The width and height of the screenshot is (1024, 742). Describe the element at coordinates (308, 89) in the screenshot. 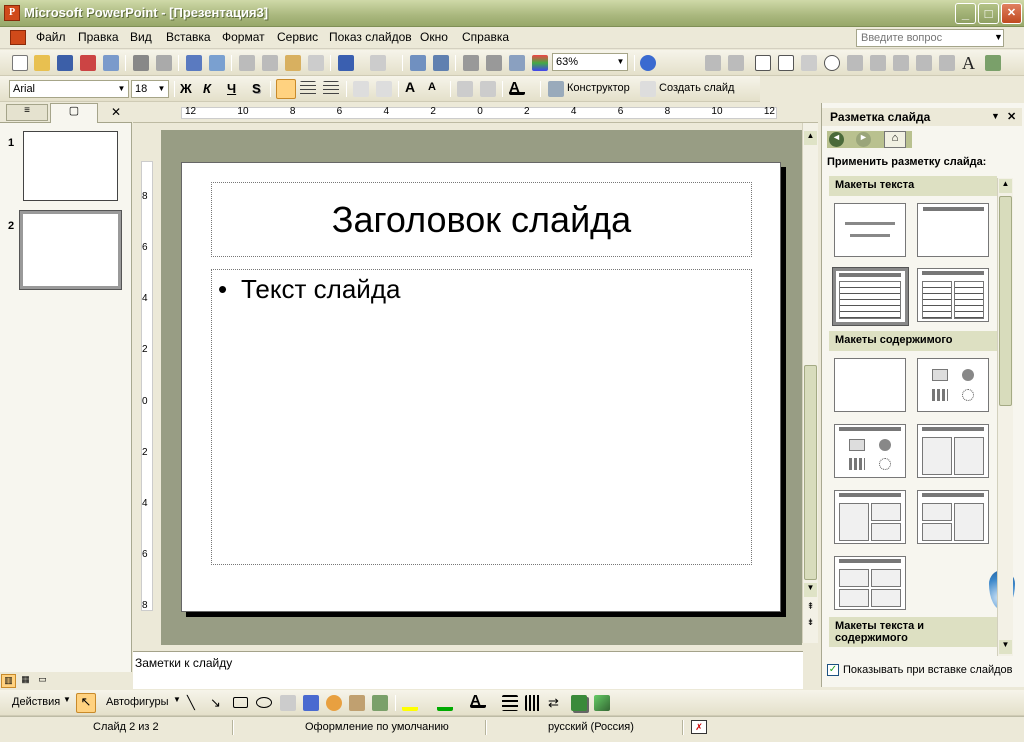

I see `align-center-icon` at that location.